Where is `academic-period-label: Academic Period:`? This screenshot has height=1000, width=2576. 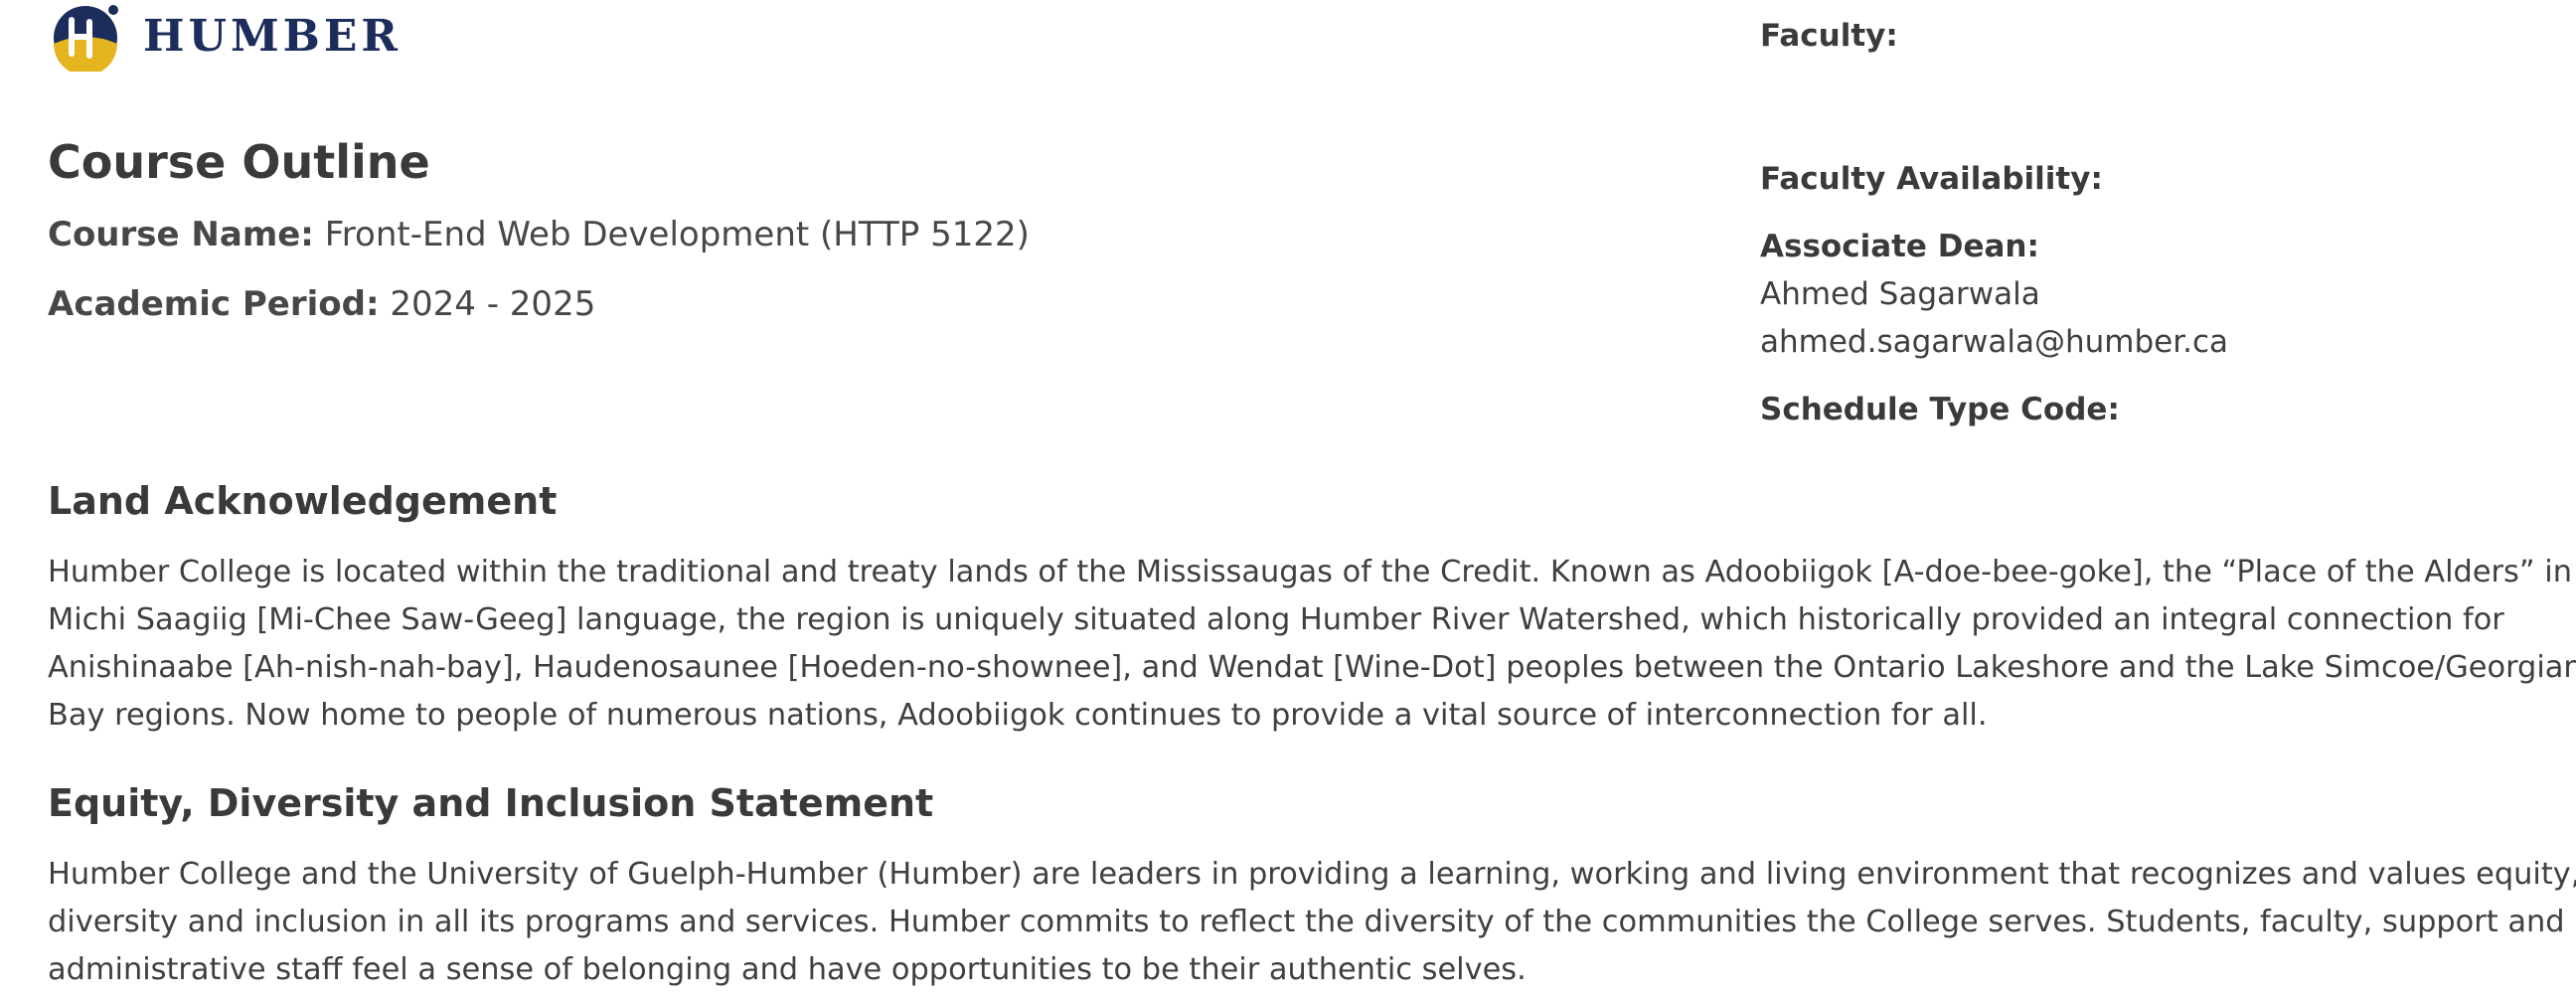 academic-period-label: Academic Period: is located at coordinates (214, 304).